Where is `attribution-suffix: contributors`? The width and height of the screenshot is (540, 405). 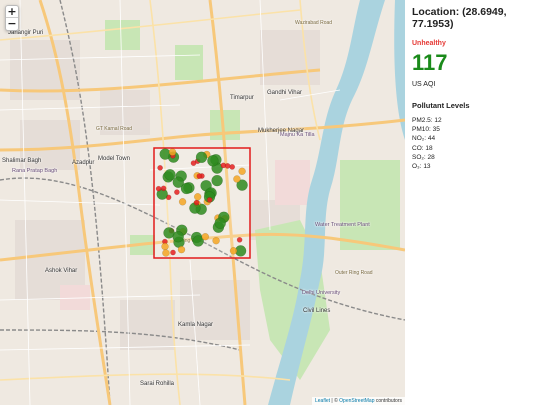 attribution-suffix: contributors is located at coordinates (388, 401).